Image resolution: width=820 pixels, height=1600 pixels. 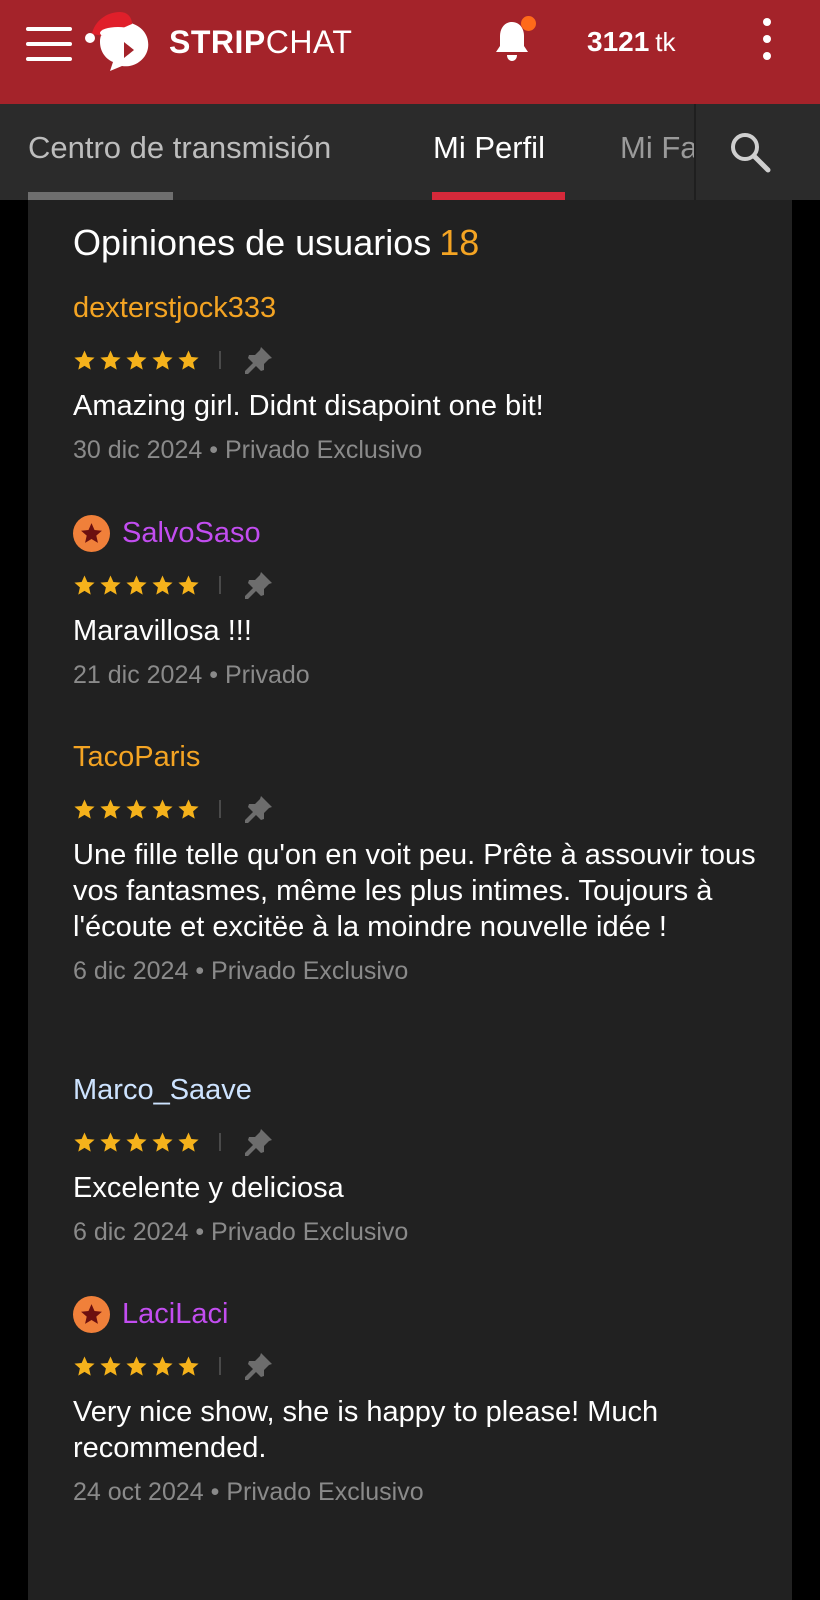 What do you see at coordinates (528, 23) in the screenshot?
I see `notification-dot` at bounding box center [528, 23].